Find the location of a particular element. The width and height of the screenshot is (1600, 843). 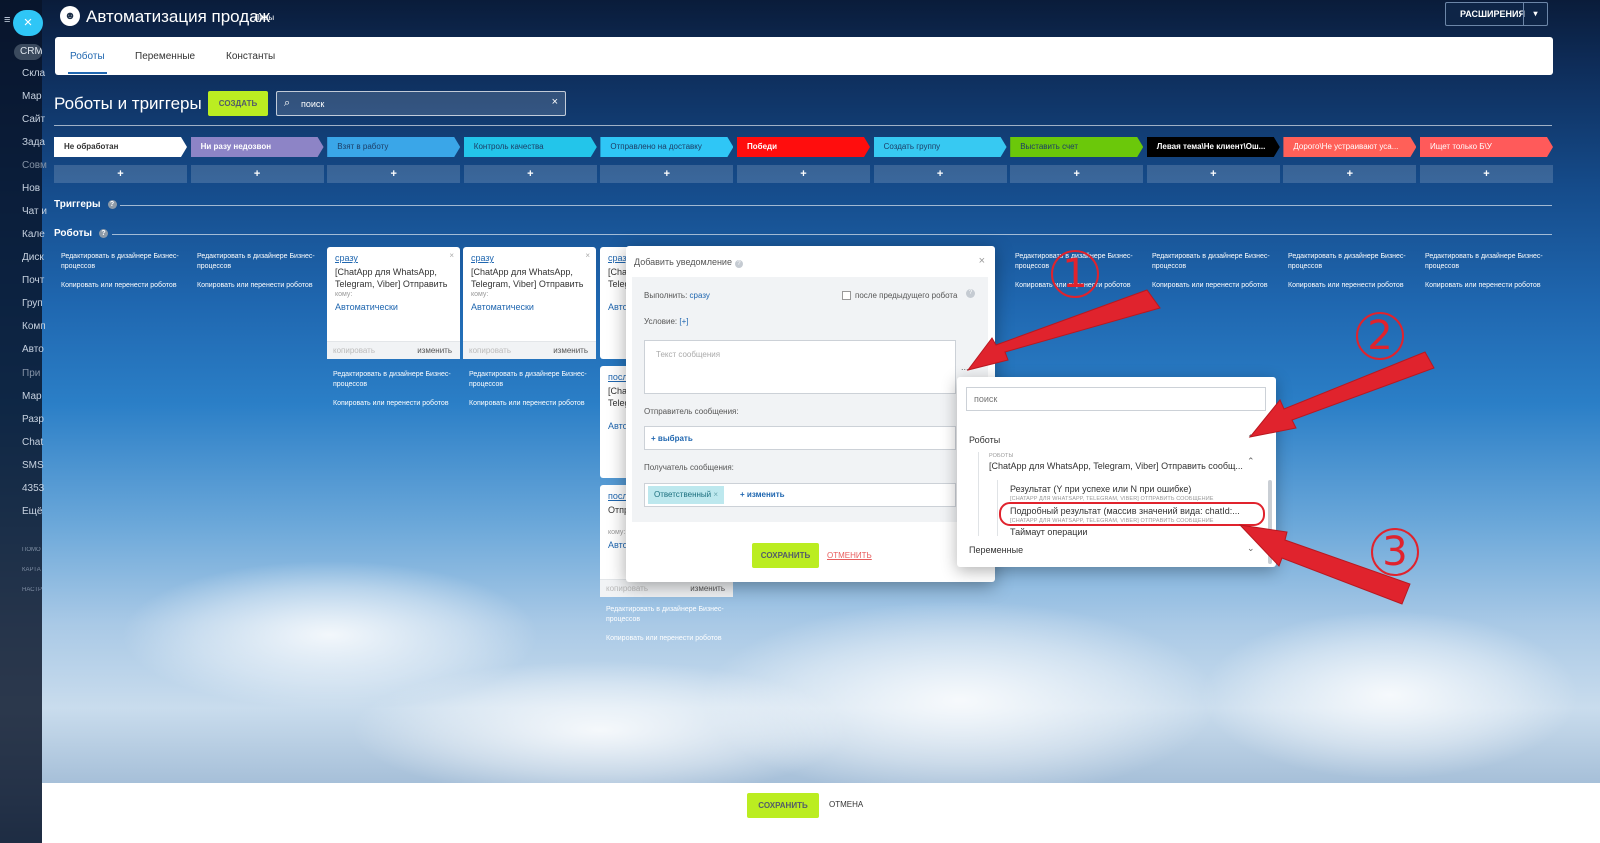

save-button: СОХРАНИТЬ is located at coordinates (783, 805).